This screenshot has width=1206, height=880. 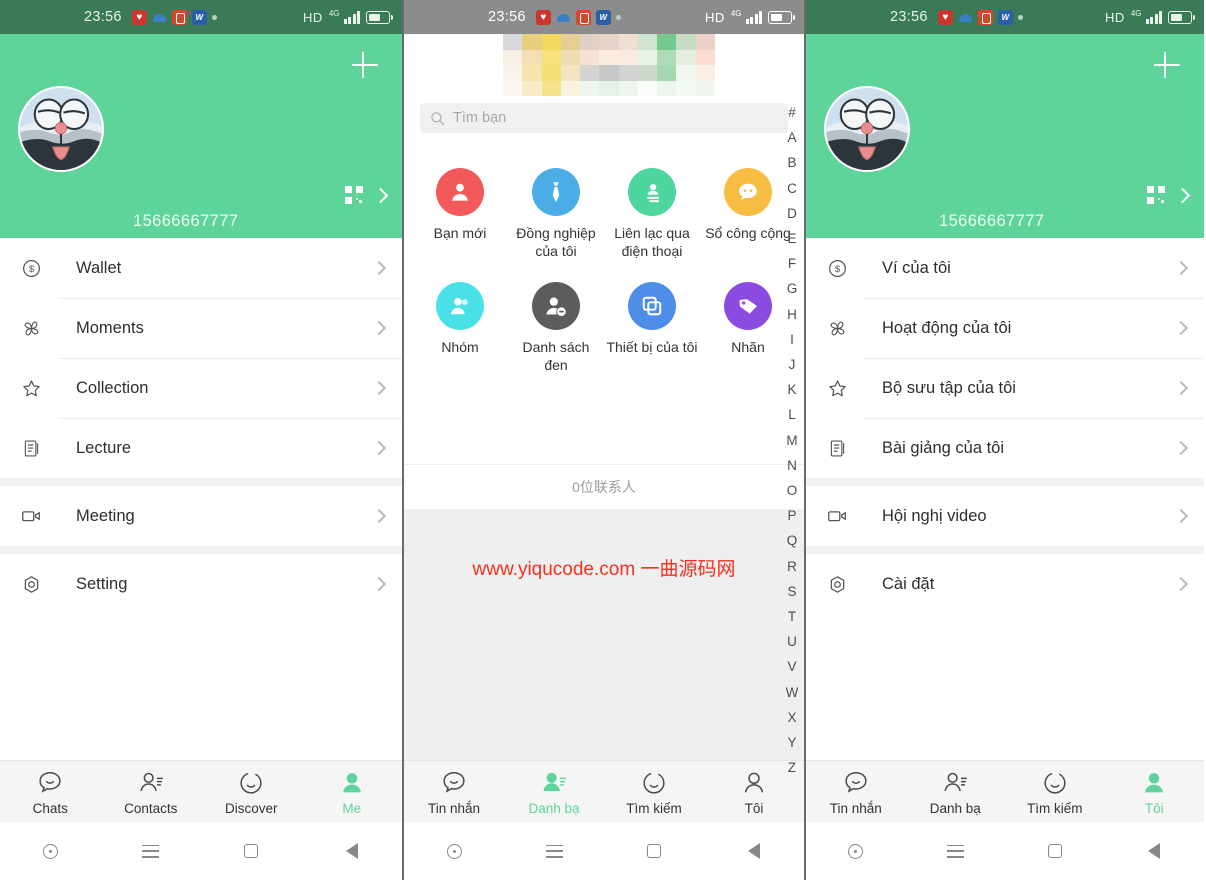 What do you see at coordinates (1005, 388) in the screenshot?
I see `menu-item: Bộ sưu tập của tôi` at bounding box center [1005, 388].